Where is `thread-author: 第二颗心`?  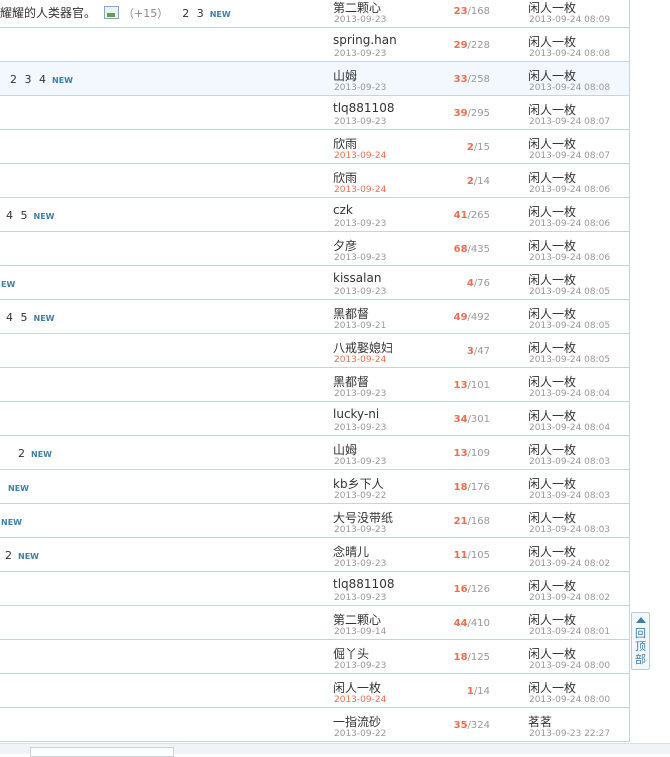 thread-author: 第二颗心 is located at coordinates (357, 619).